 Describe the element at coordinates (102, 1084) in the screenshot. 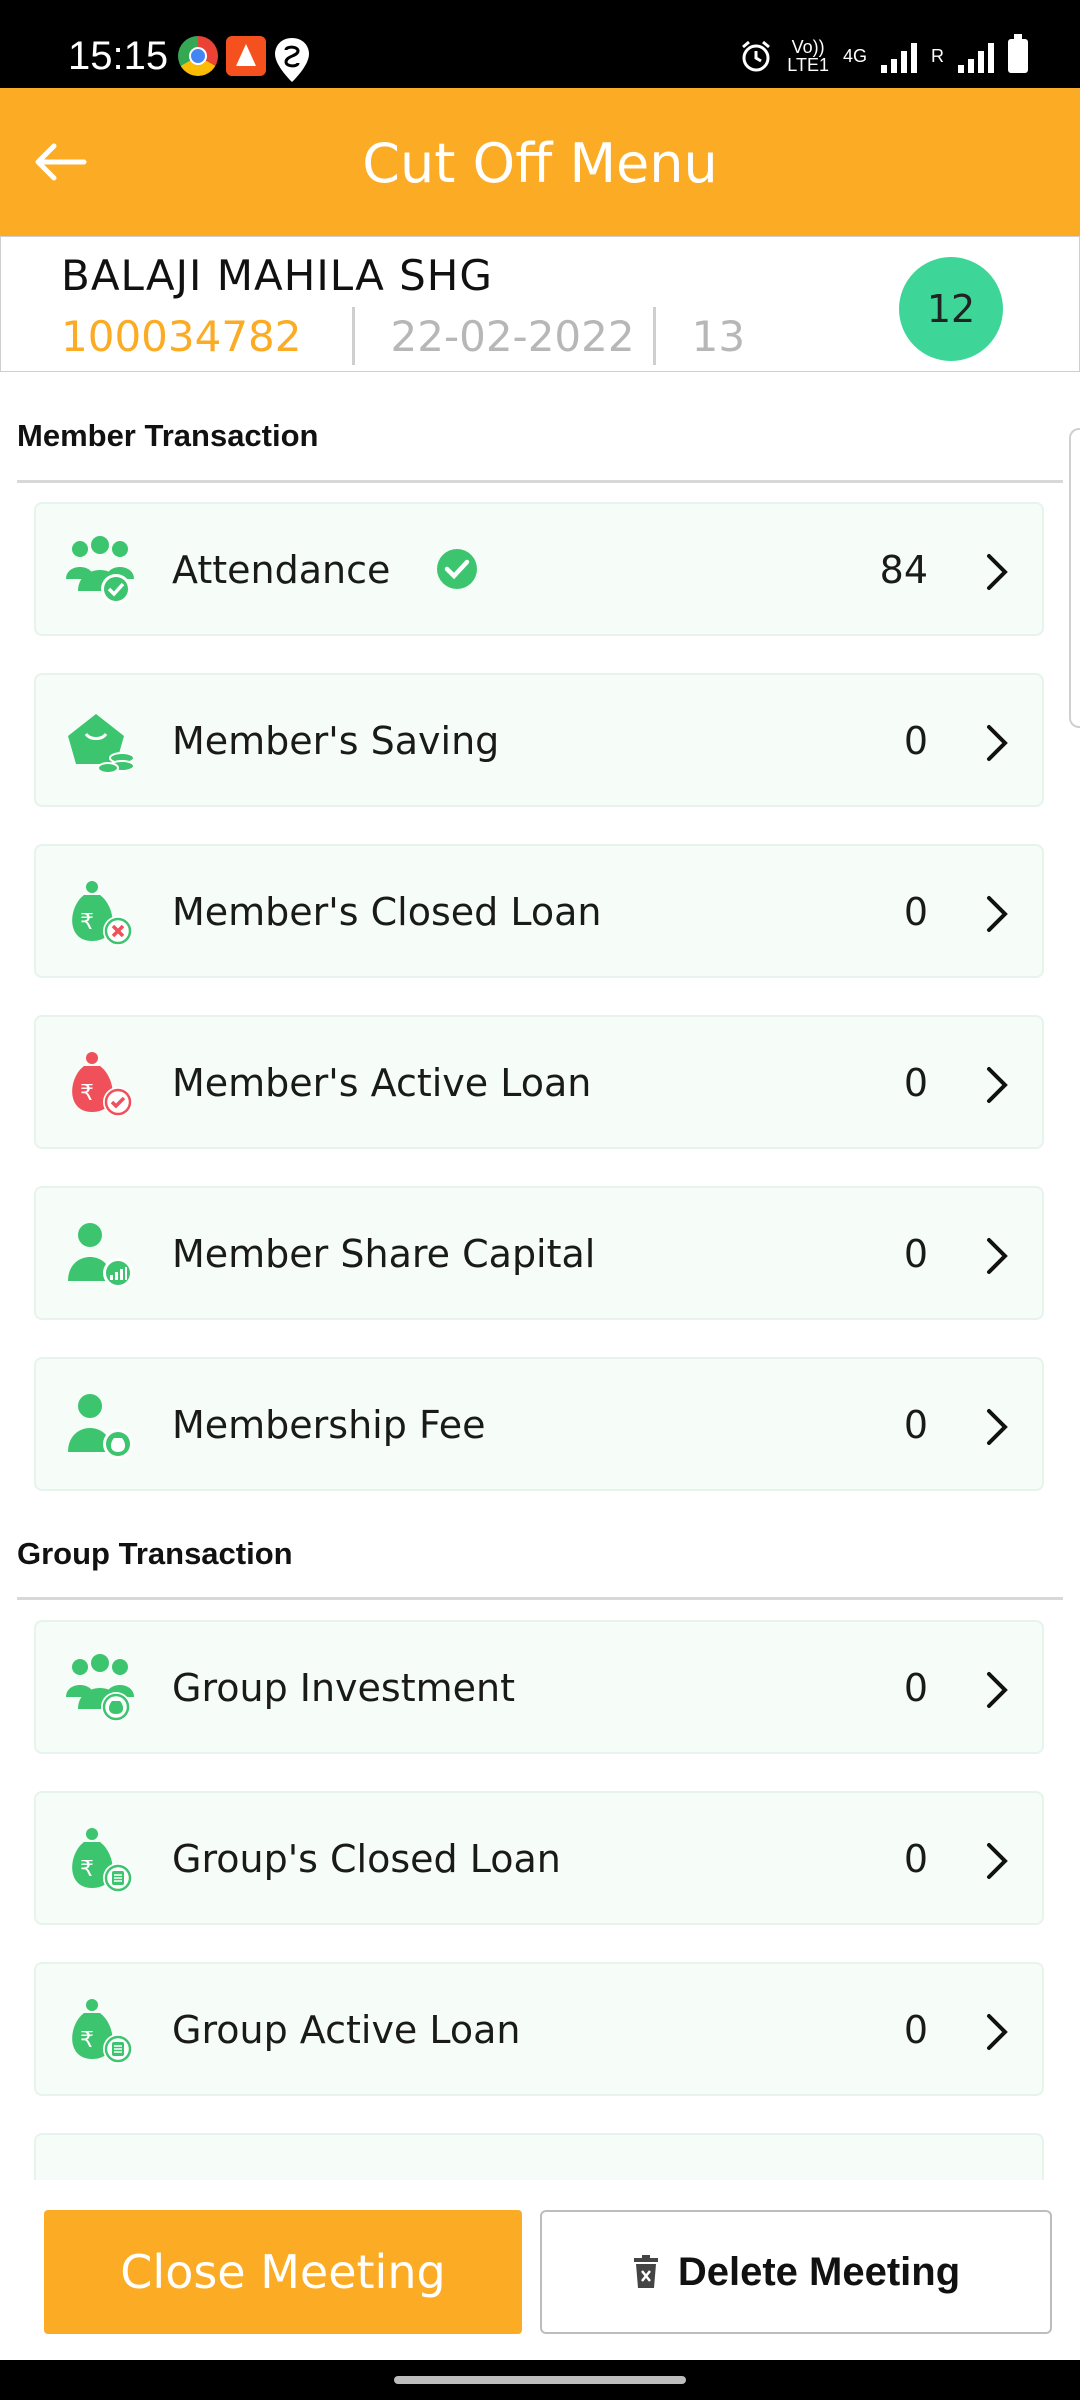

I see `money-bag-active-icon: ₹` at that location.